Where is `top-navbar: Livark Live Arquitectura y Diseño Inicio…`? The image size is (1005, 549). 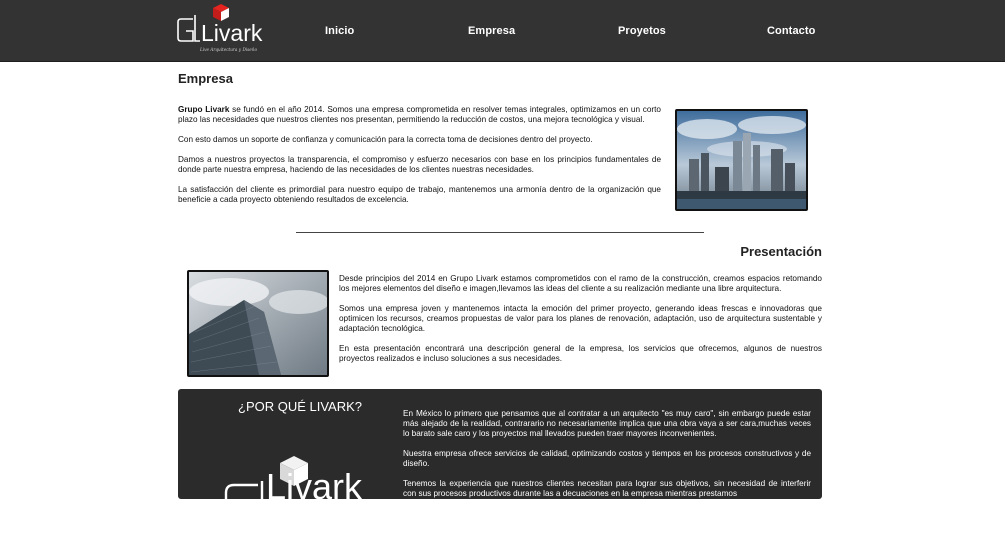
top-navbar: Livark Live Arquitectura y Diseño Inicio… is located at coordinates (502, 31).